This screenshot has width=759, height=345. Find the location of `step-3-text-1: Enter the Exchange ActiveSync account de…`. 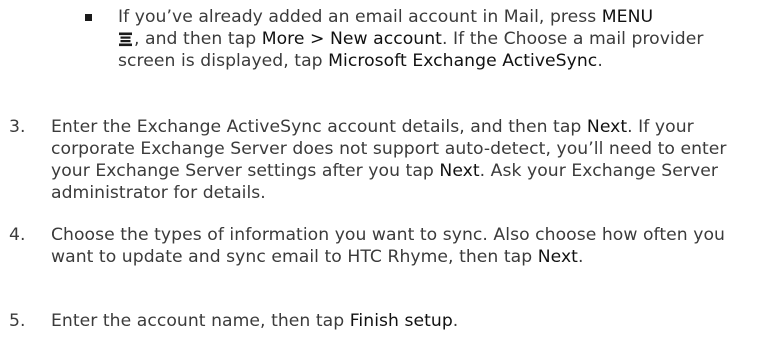

step-3-text-1: Enter the Exchange ActiveSync account de… is located at coordinates (319, 127).